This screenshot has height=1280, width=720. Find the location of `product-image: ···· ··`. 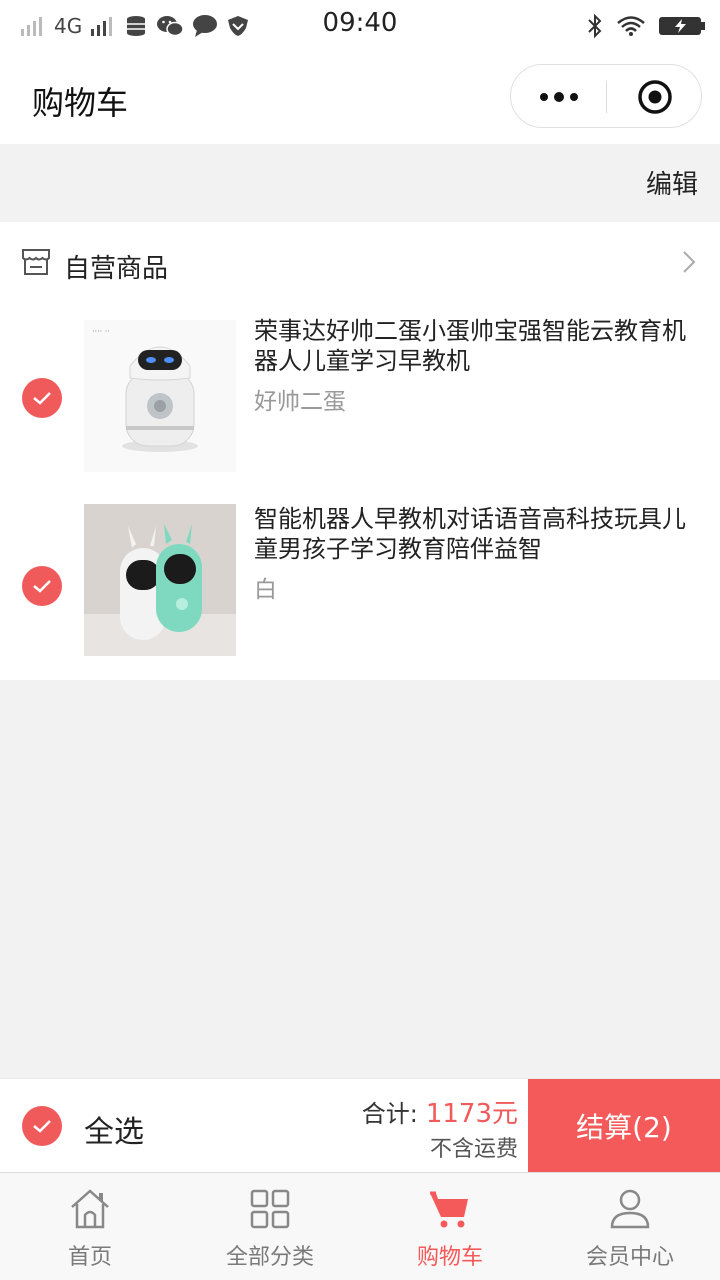

product-image: ···· ·· is located at coordinates (160, 396).